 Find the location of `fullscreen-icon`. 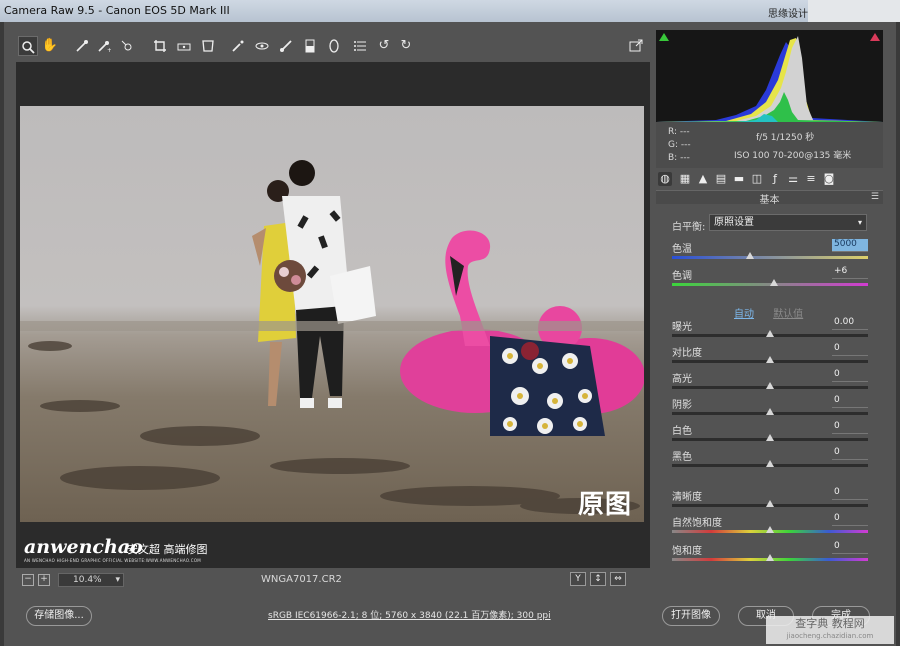

fullscreen-icon is located at coordinates (636, 46).